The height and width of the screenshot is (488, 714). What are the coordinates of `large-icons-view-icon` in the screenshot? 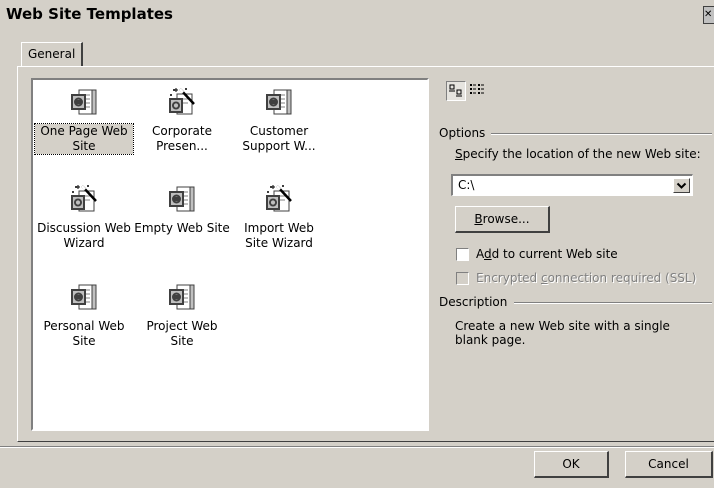 It's located at (455, 90).